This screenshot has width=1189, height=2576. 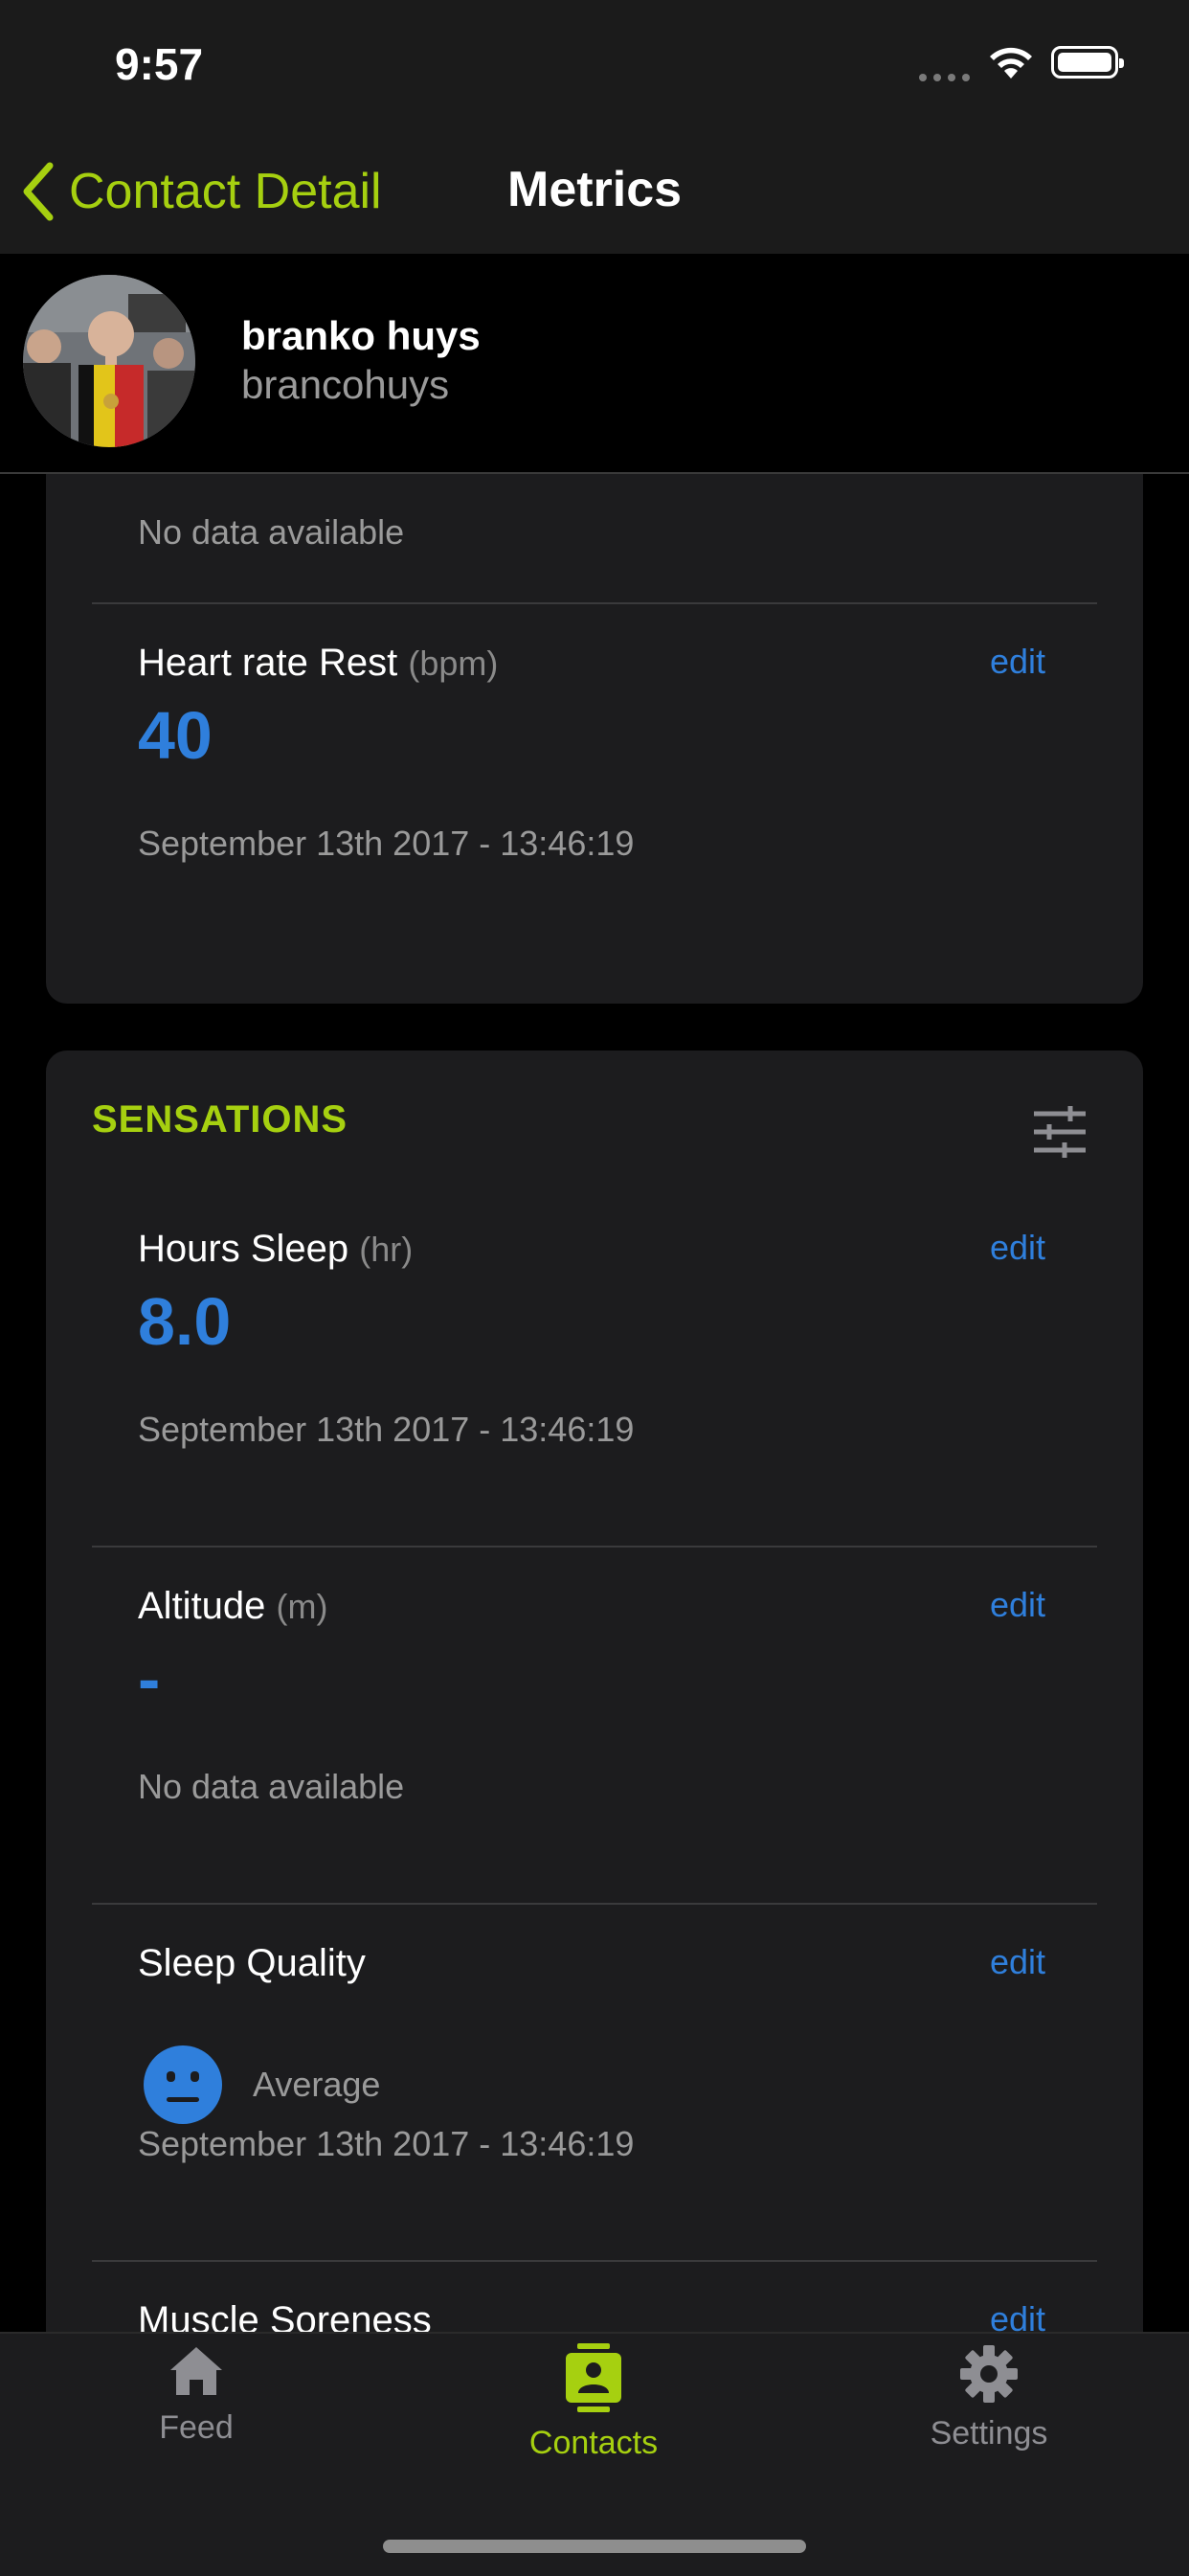 I want to click on metric-label: Hours Sleep (hr), so click(x=275, y=1249).